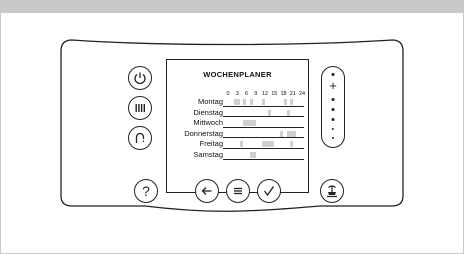 Image resolution: width=464 pixels, height=254 pixels. I want to click on heating-icon, so click(140, 108).